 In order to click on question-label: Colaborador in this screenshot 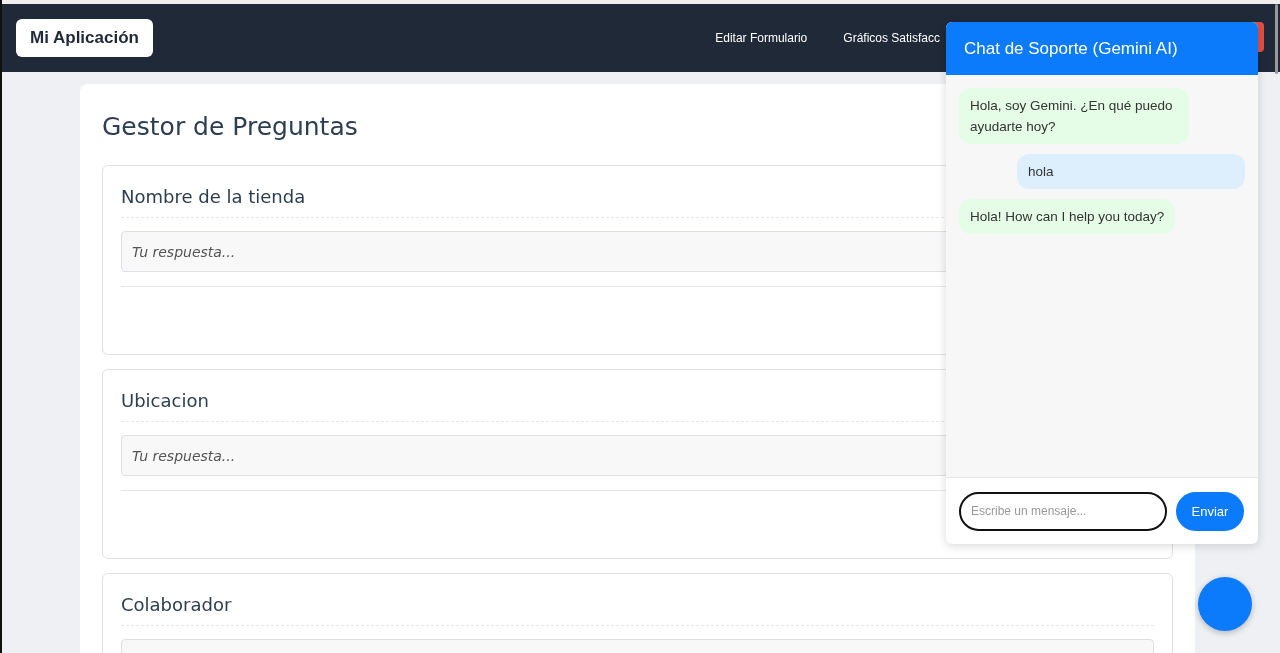, I will do `click(637, 610)`.